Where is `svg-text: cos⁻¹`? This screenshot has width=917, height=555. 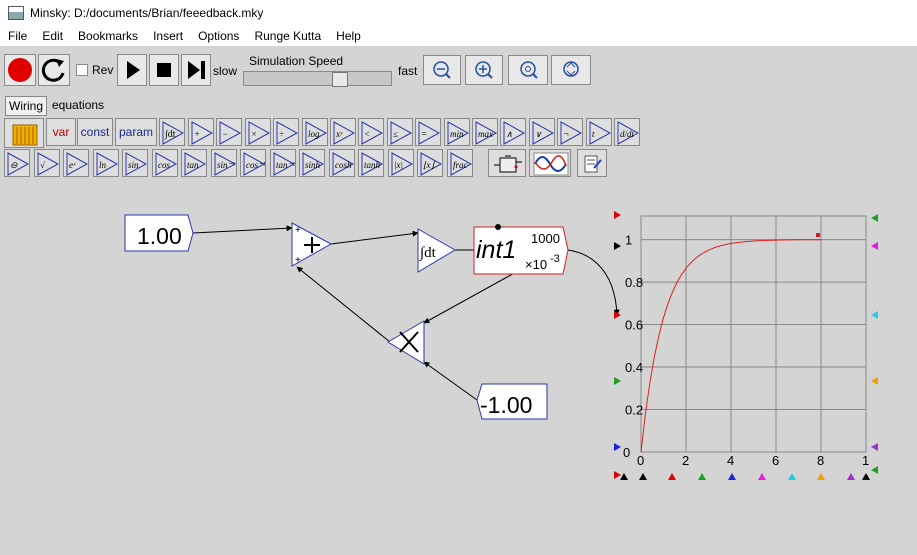 svg-text: cos⁻¹ is located at coordinates (256, 165).